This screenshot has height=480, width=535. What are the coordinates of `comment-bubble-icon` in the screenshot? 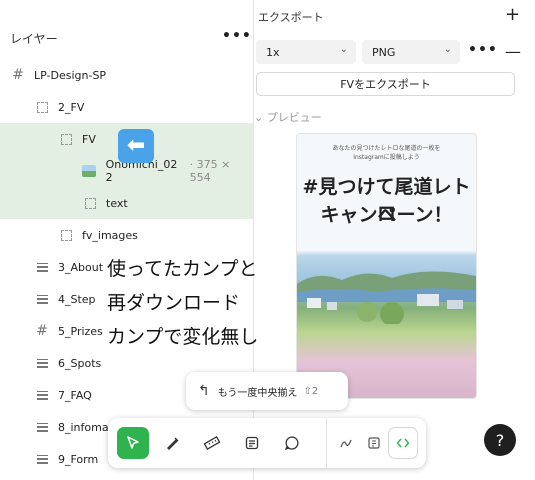 It's located at (291, 443).